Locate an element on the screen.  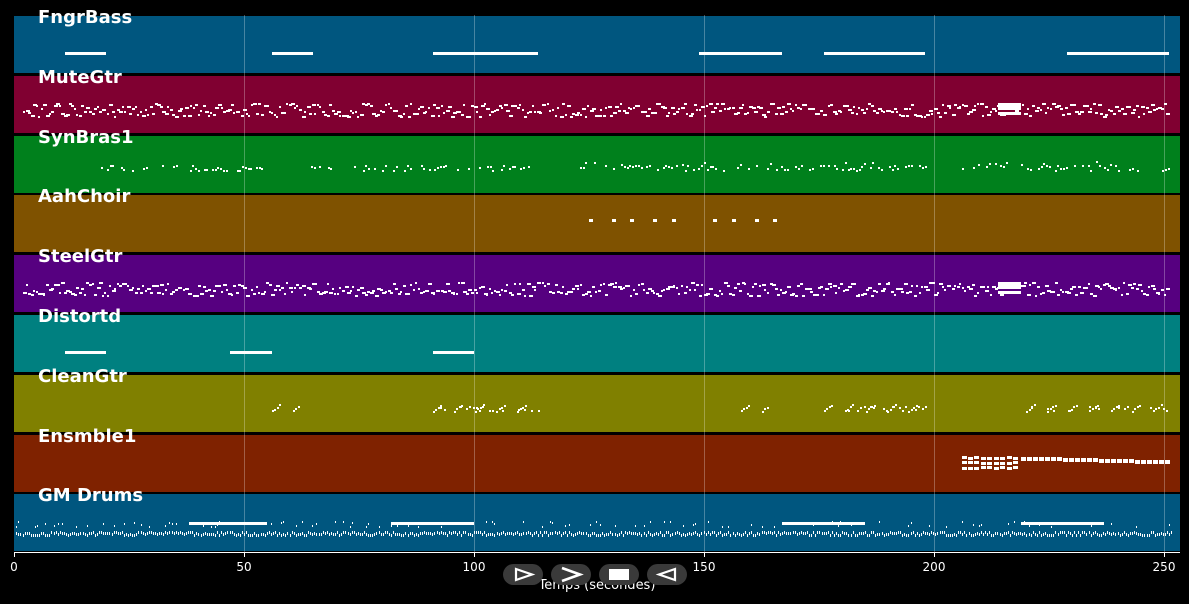
track-synbras1 is located at coordinates (597, 164).